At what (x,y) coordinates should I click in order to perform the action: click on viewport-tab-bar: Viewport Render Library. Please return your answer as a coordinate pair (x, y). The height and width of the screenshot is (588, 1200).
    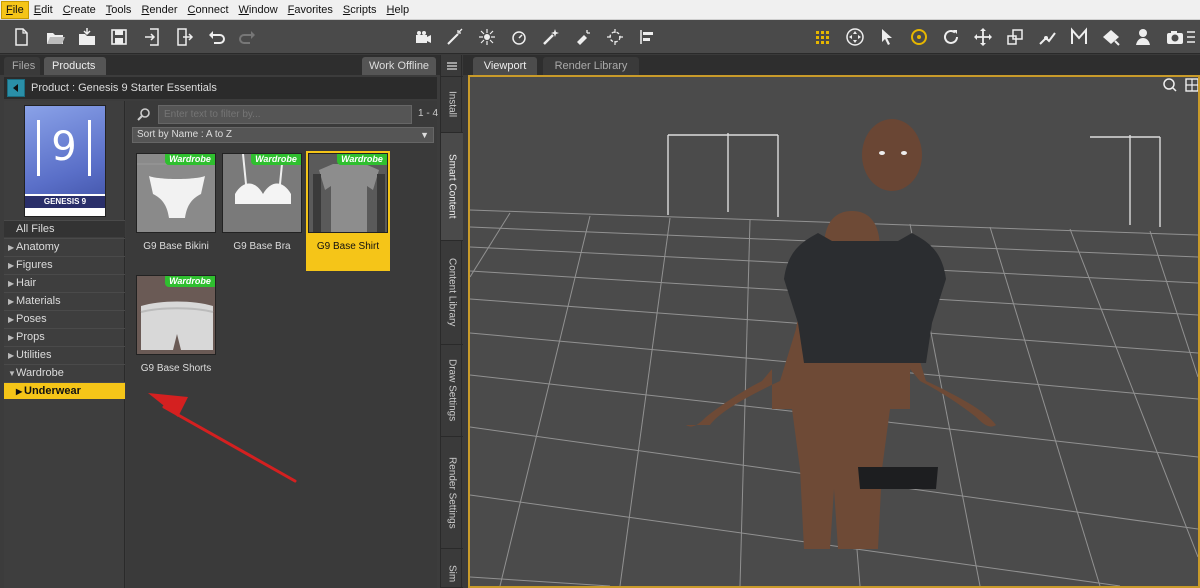
    Looking at the image, I should click on (831, 65).